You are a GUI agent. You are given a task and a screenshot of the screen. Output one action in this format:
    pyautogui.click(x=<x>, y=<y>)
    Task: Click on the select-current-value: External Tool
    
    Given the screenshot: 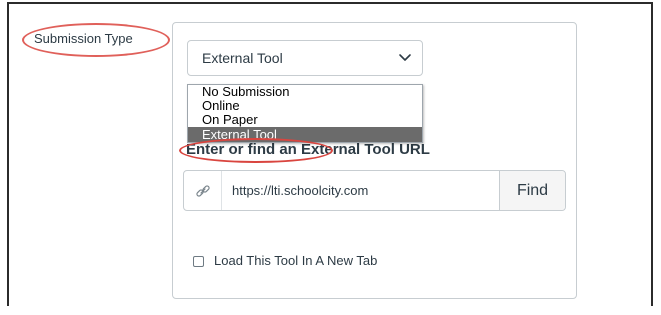 What is the action you would take?
    pyautogui.click(x=242, y=58)
    